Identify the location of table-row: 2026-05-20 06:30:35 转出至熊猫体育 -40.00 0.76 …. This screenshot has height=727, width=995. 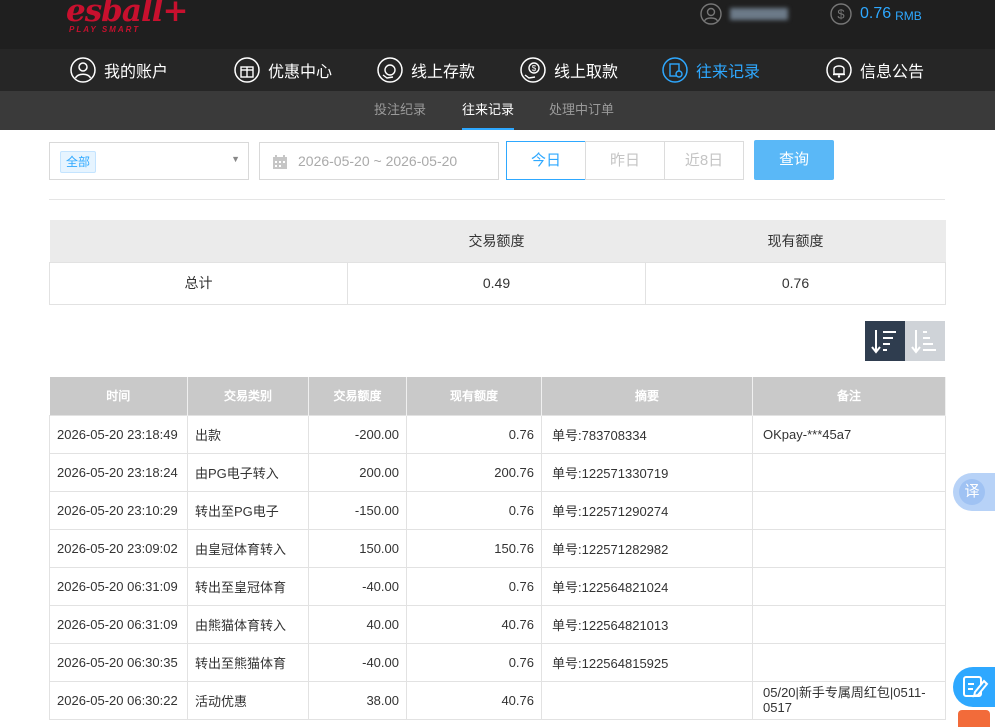
(497, 662).